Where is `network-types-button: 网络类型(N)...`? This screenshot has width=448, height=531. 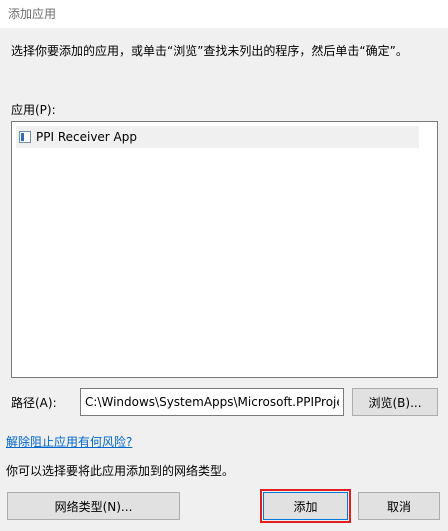
network-types-button: 网络类型(N)... is located at coordinates (93, 506).